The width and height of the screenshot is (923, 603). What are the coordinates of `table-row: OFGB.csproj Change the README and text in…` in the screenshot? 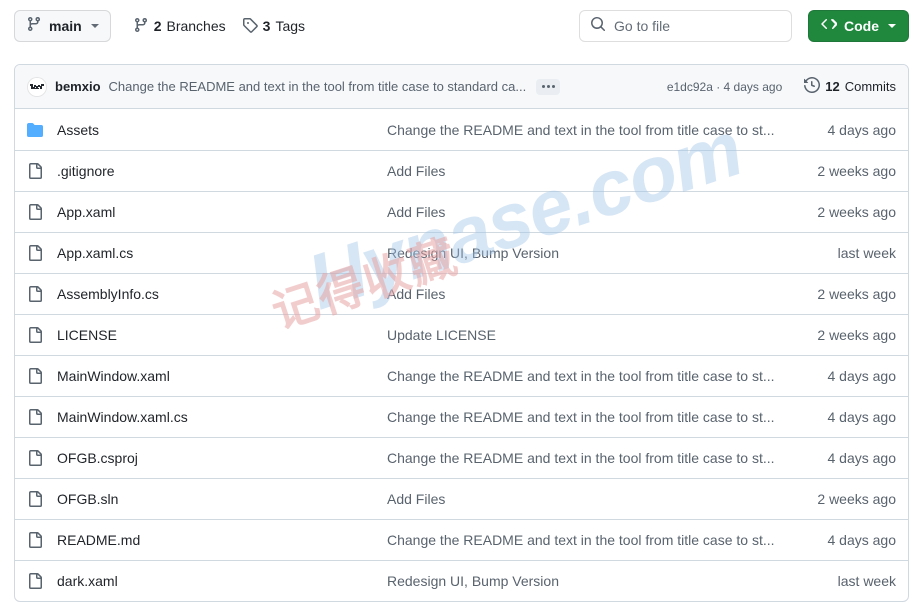 It's located at (461, 457).